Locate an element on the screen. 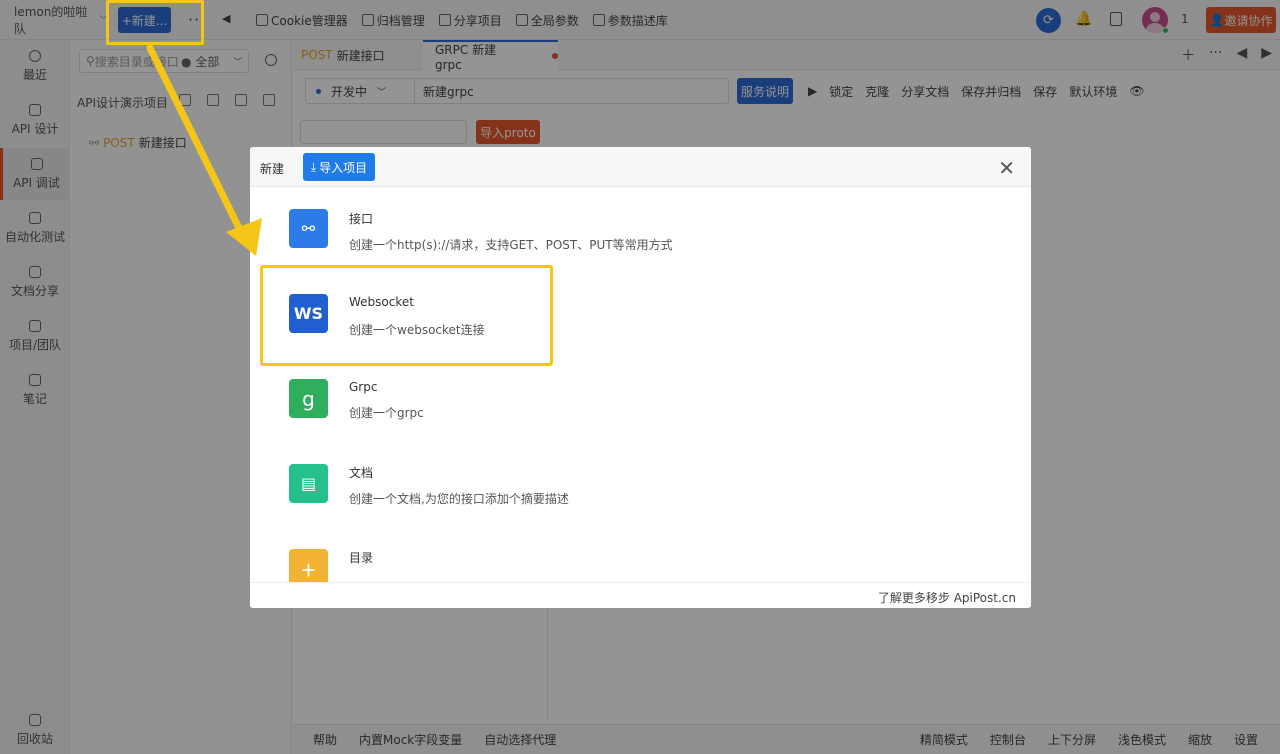 The height and width of the screenshot is (754, 1280). option-websocket: WS Websocket 创建一个websocket连接 is located at coordinates (640, 324).